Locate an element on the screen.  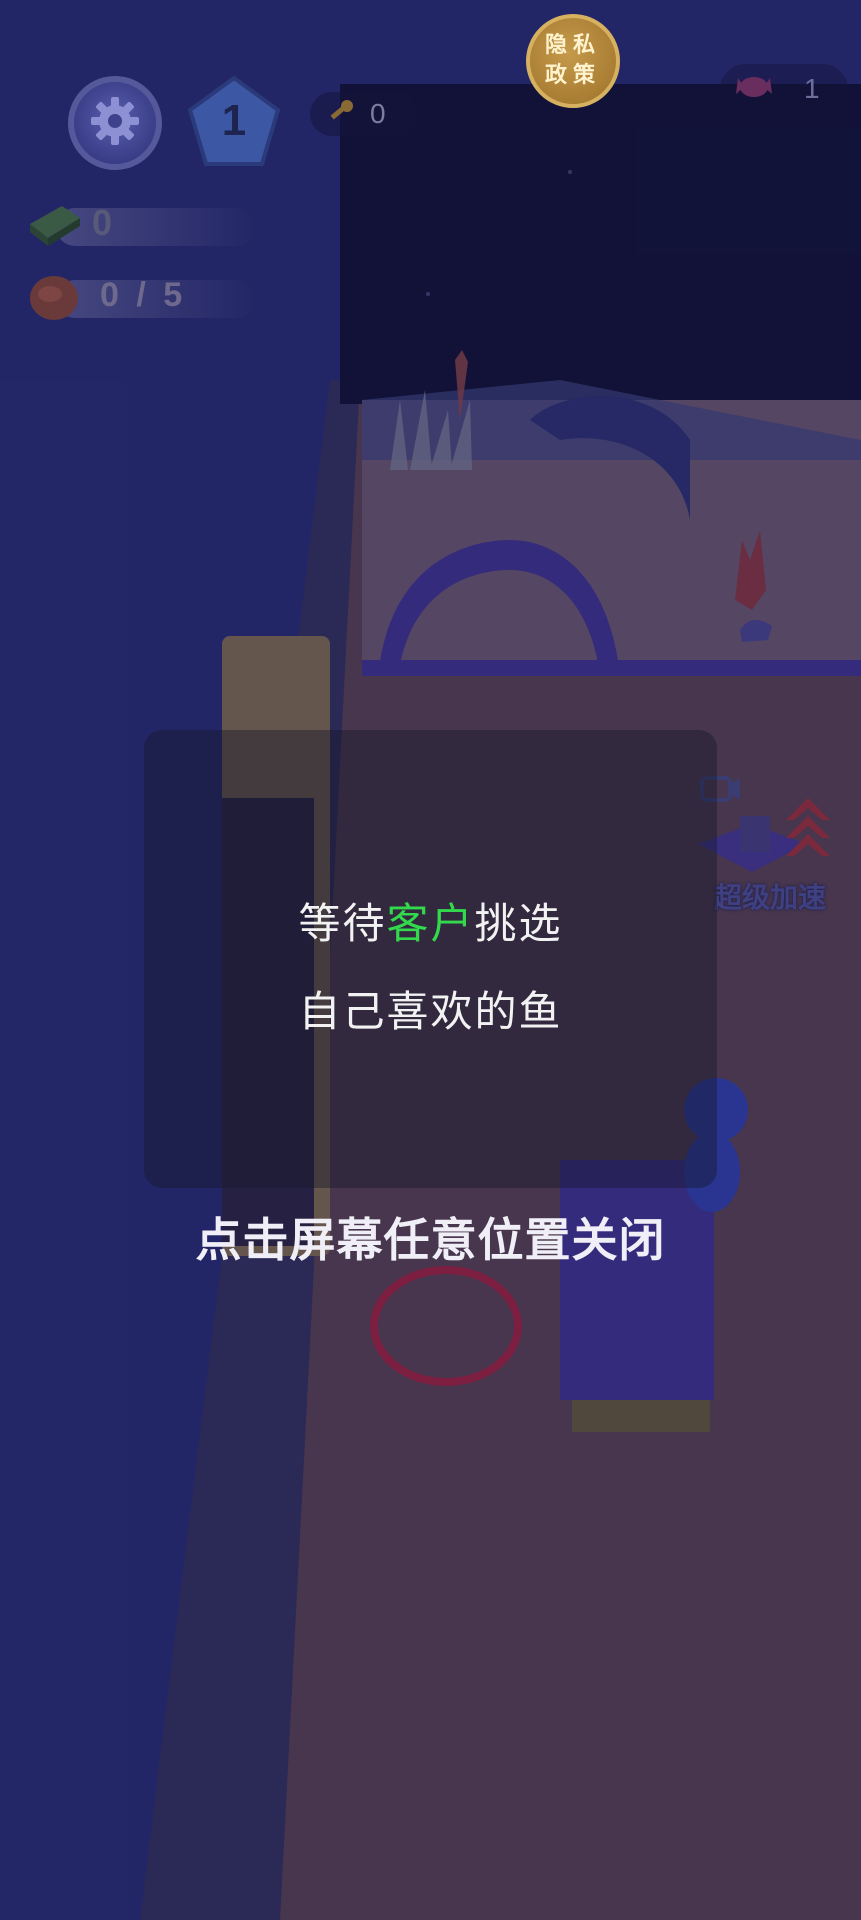
aquarium-tank is located at coordinates (600, 244).